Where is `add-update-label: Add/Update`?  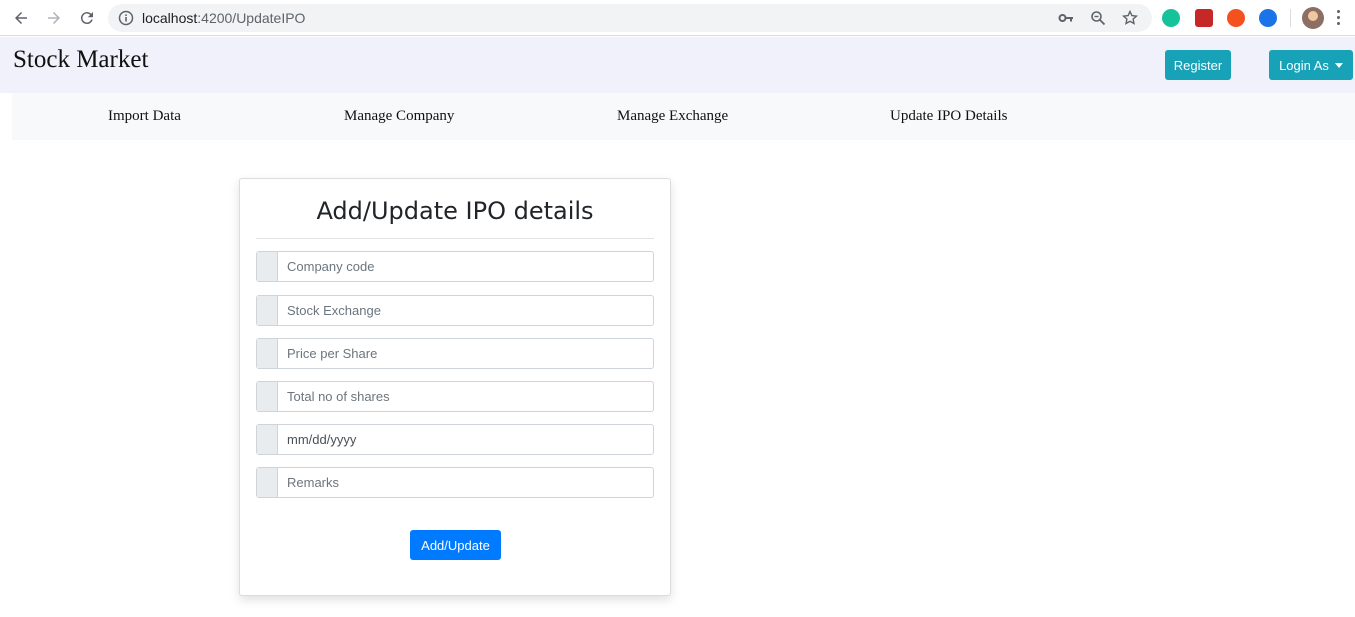
add-update-label: Add/Update is located at coordinates (455, 545).